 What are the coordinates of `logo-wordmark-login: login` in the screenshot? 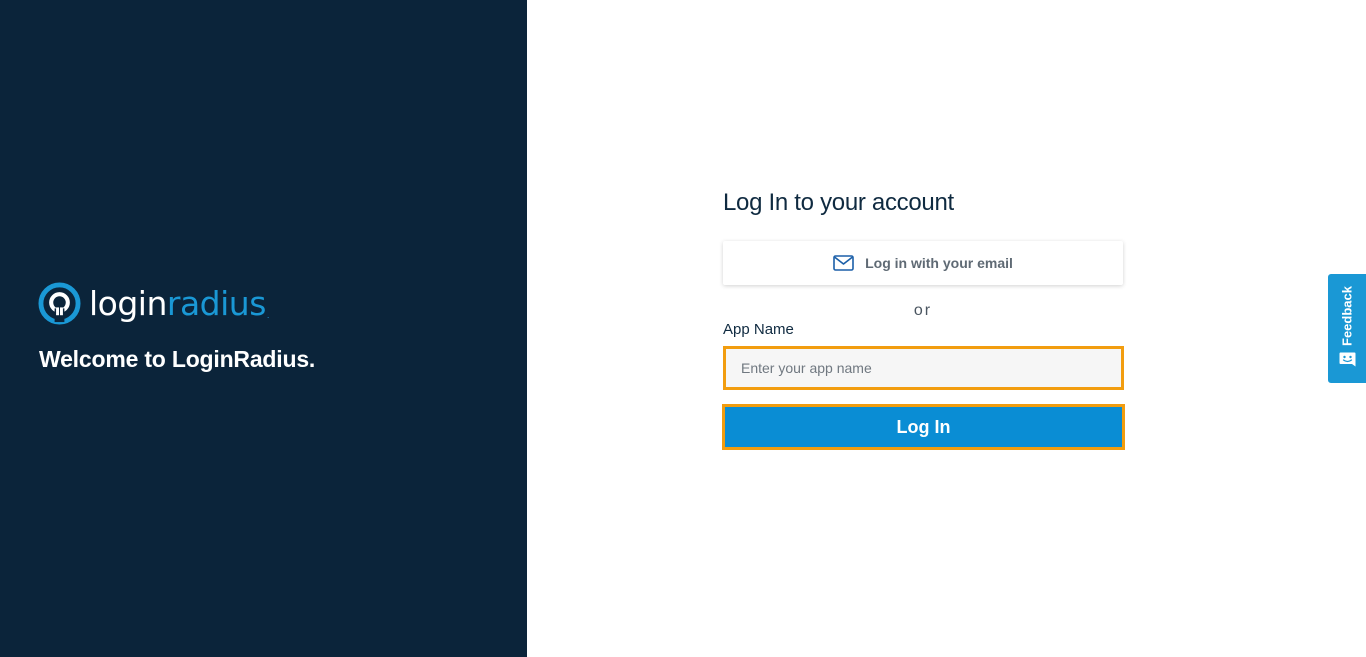 It's located at (128, 303).